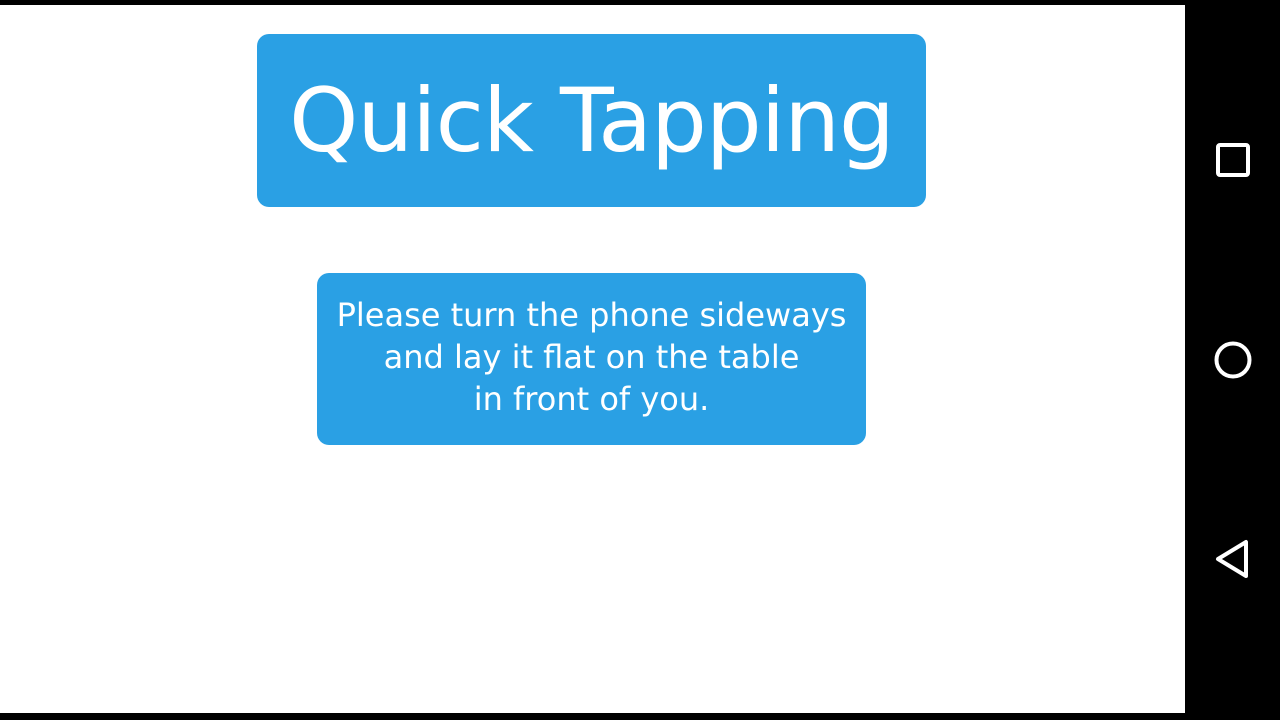 This screenshot has height=720, width=1280. Describe the element at coordinates (591, 399) in the screenshot. I see `instruction-line-3: in front of you.` at that location.